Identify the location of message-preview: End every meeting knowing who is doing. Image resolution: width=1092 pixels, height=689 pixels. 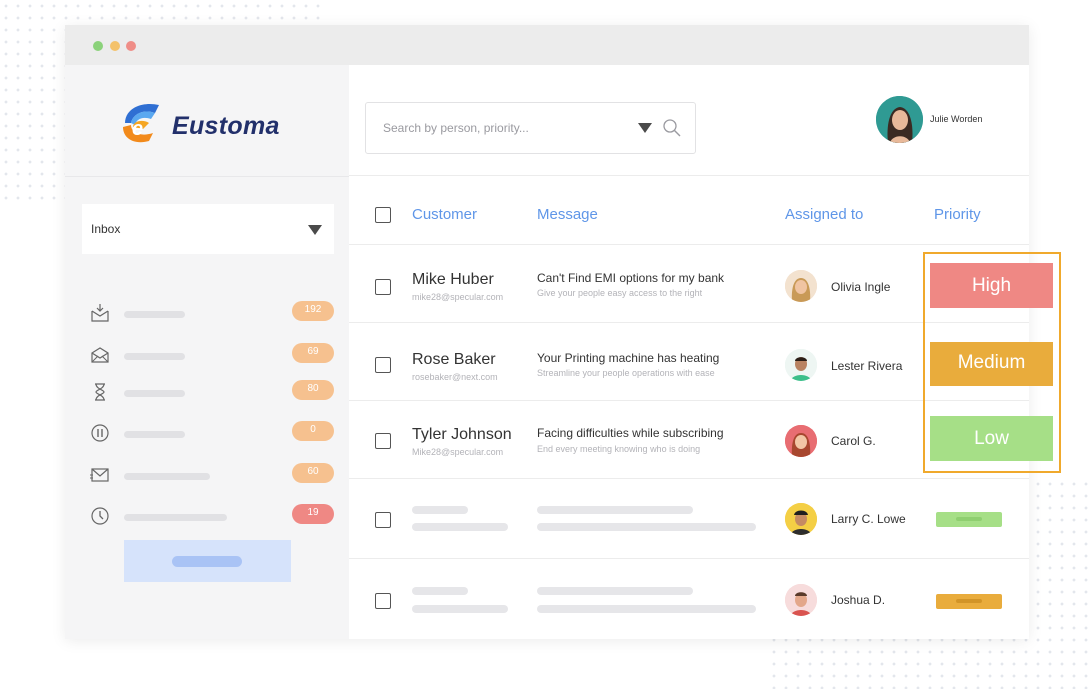
(619, 449).